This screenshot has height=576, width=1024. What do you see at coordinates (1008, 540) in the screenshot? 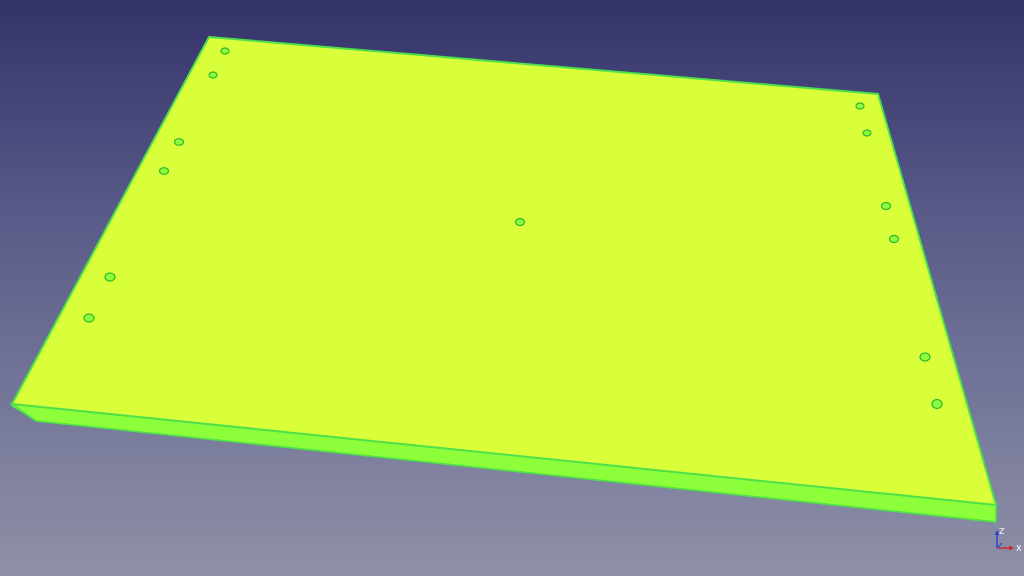
I see `axis-triad: Z X` at bounding box center [1008, 540].